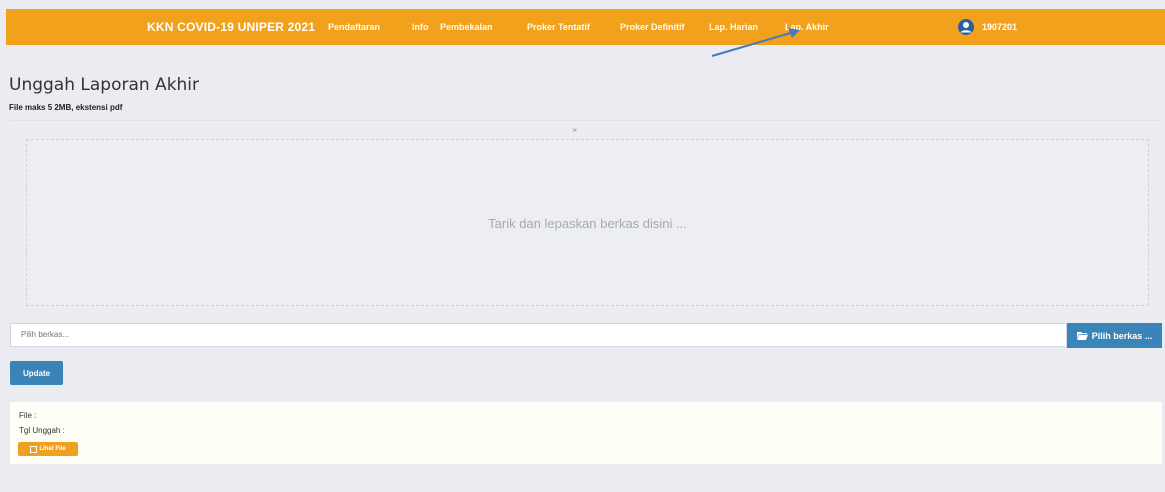 The image size is (1165, 492). What do you see at coordinates (36, 373) in the screenshot?
I see `update-button: Update` at bounding box center [36, 373].